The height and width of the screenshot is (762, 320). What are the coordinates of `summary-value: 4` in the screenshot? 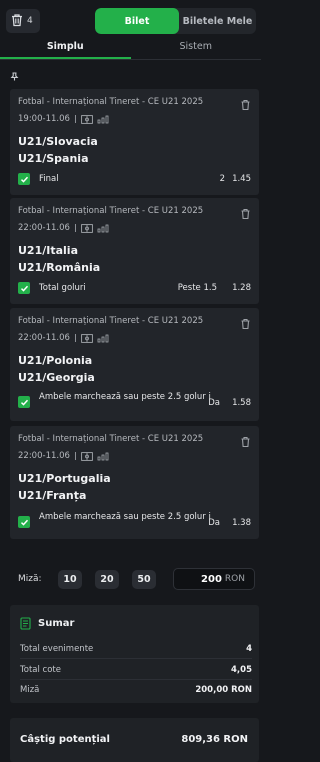 It's located at (249, 649).